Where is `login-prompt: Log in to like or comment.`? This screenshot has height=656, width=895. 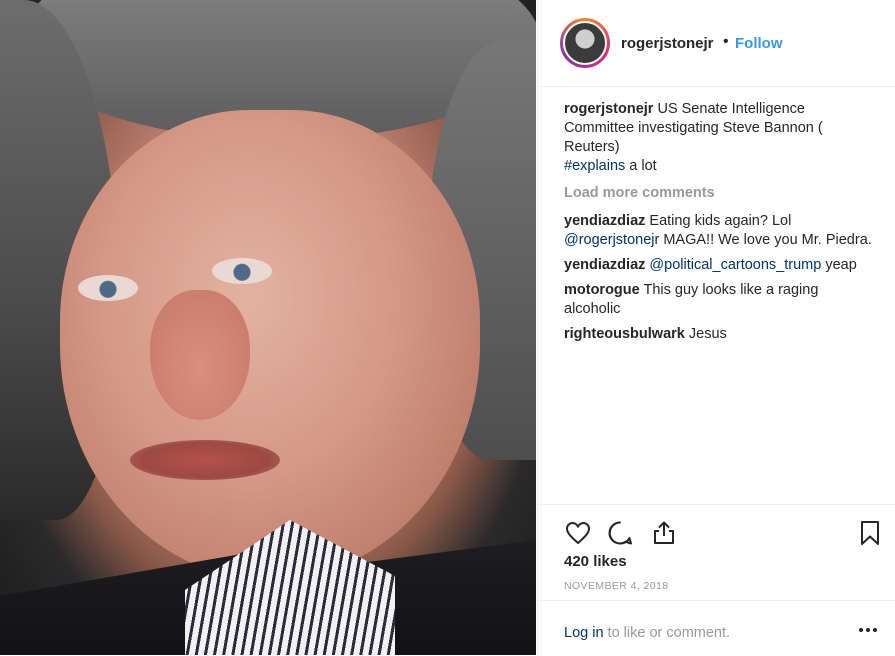
login-prompt: Log in to like or comment. is located at coordinates (647, 633).